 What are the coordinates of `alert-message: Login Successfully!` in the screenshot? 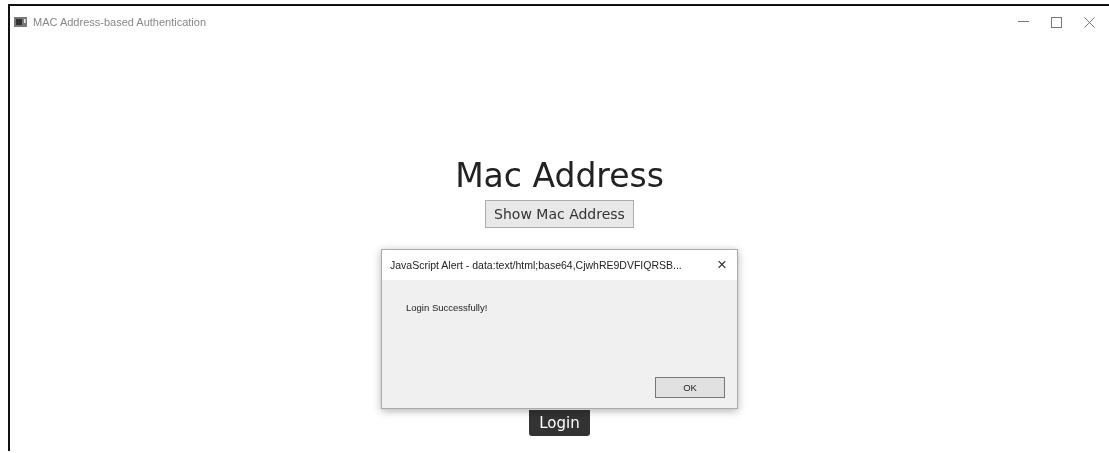 It's located at (447, 307).